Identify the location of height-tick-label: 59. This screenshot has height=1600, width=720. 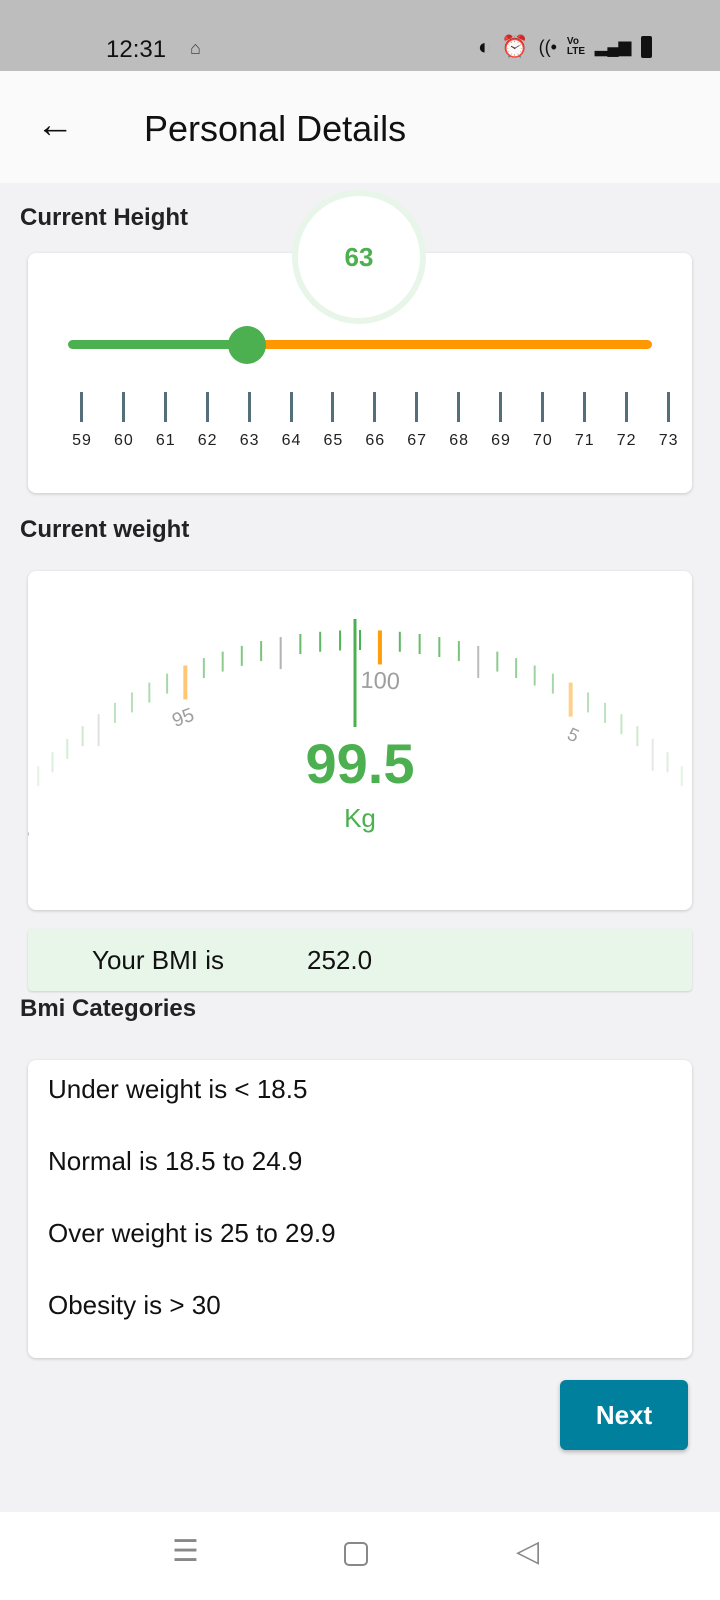
(82, 440).